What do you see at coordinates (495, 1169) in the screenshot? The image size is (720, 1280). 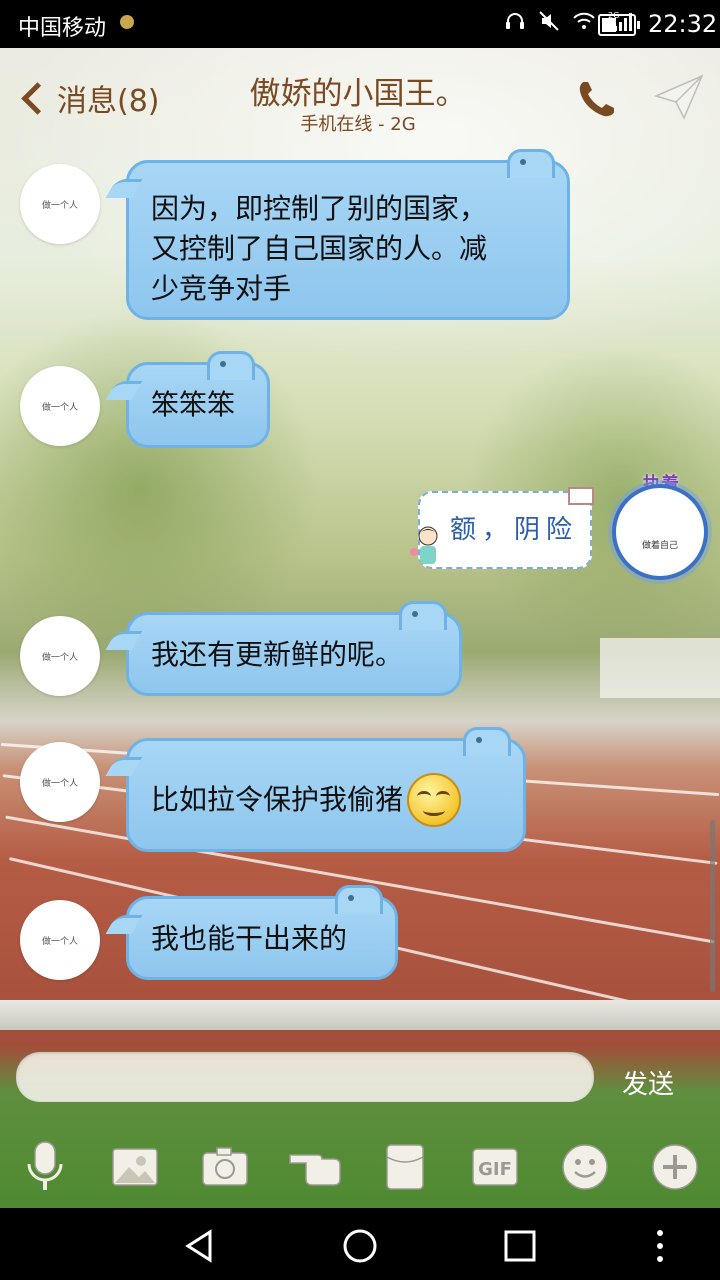 I see `gif-label: GIF` at bounding box center [495, 1169].